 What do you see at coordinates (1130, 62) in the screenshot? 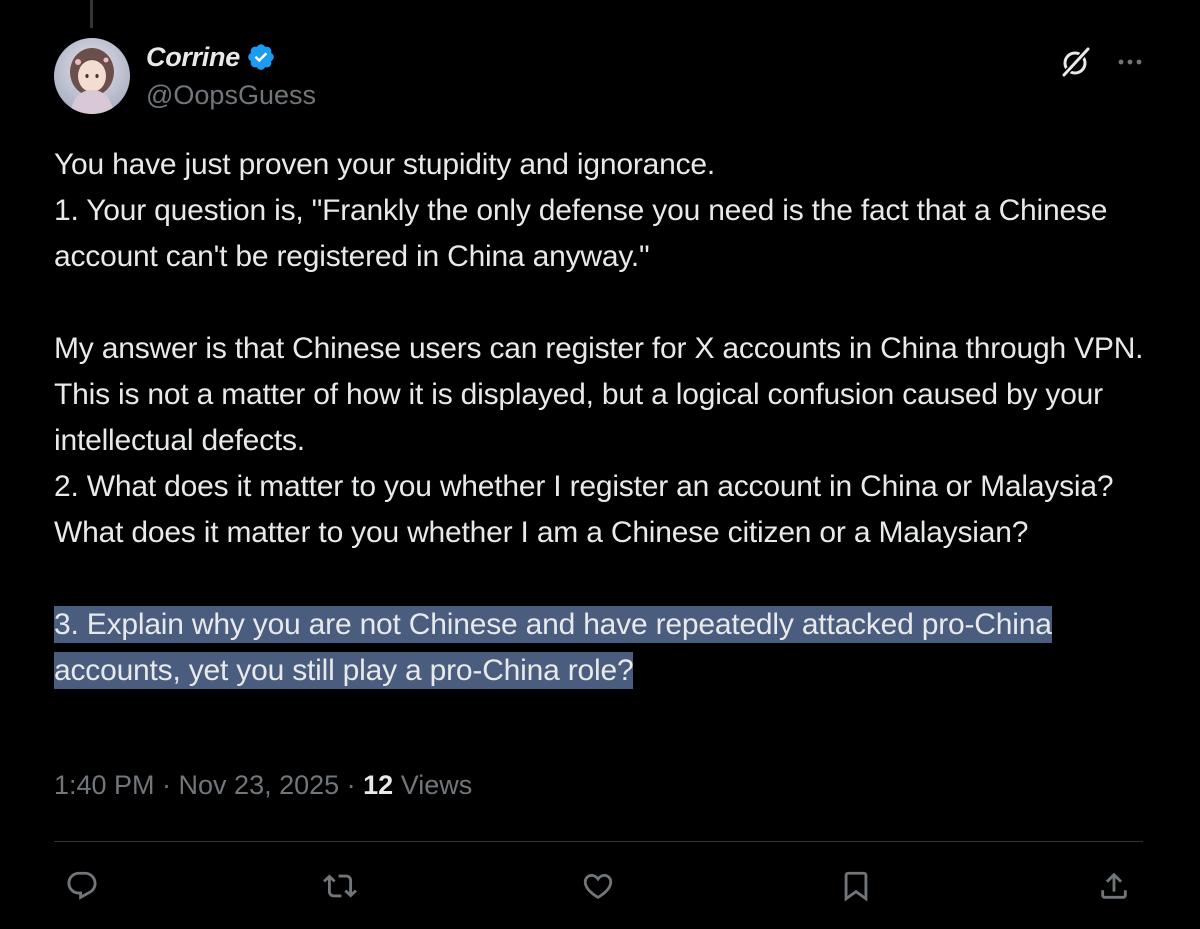
I see `more-icon` at bounding box center [1130, 62].